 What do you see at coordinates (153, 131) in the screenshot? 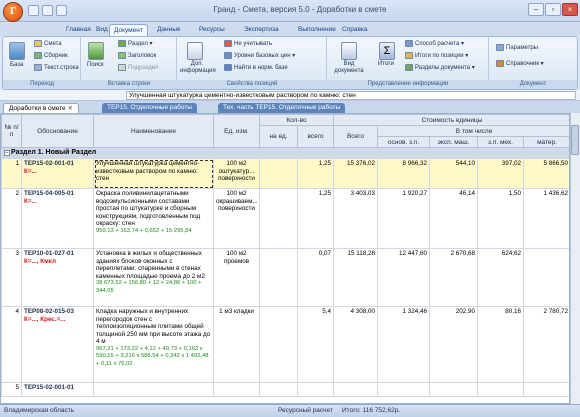
I see `col-name-header: Наименование` at bounding box center [153, 131].